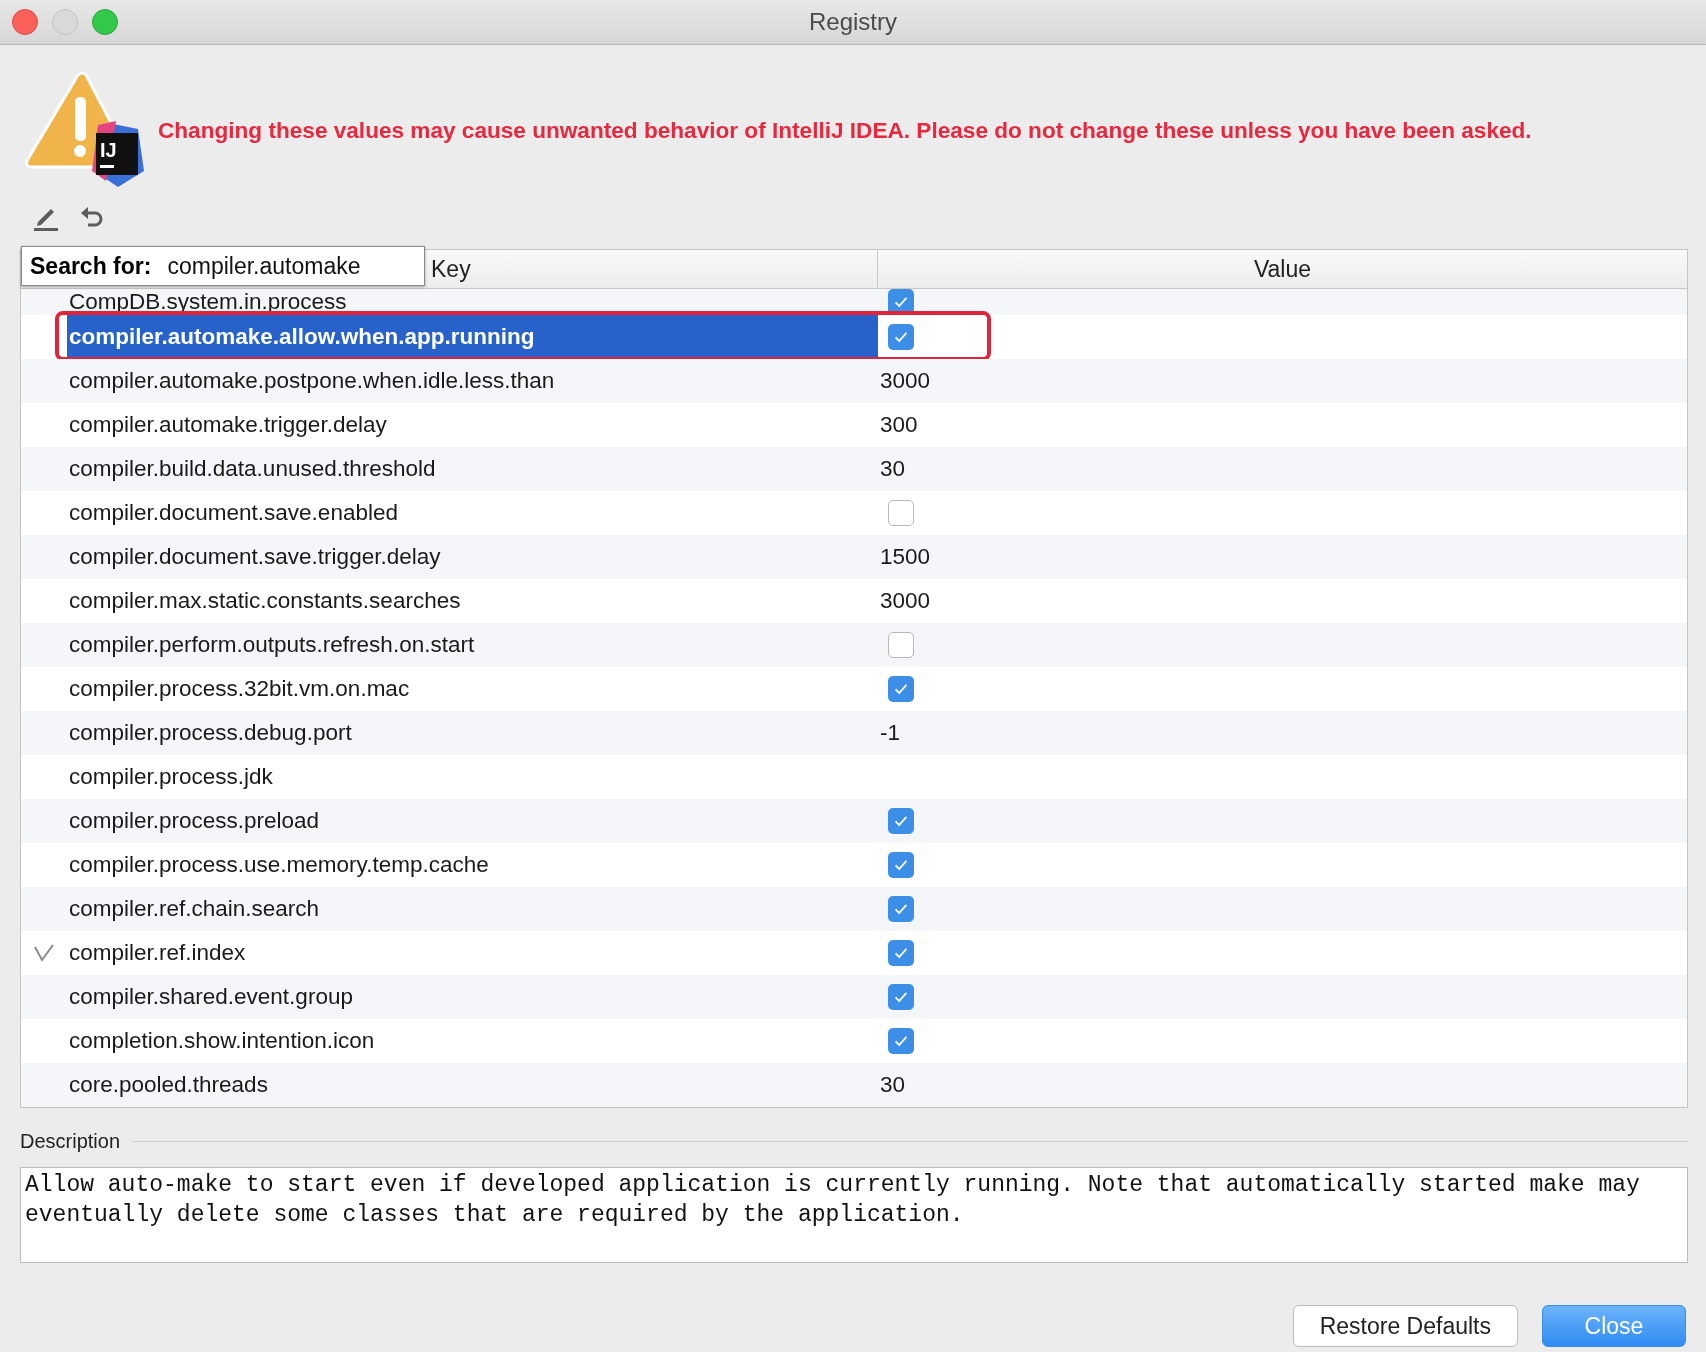  Describe the element at coordinates (91, 266) in the screenshot. I see `search-label: Search for:` at that location.